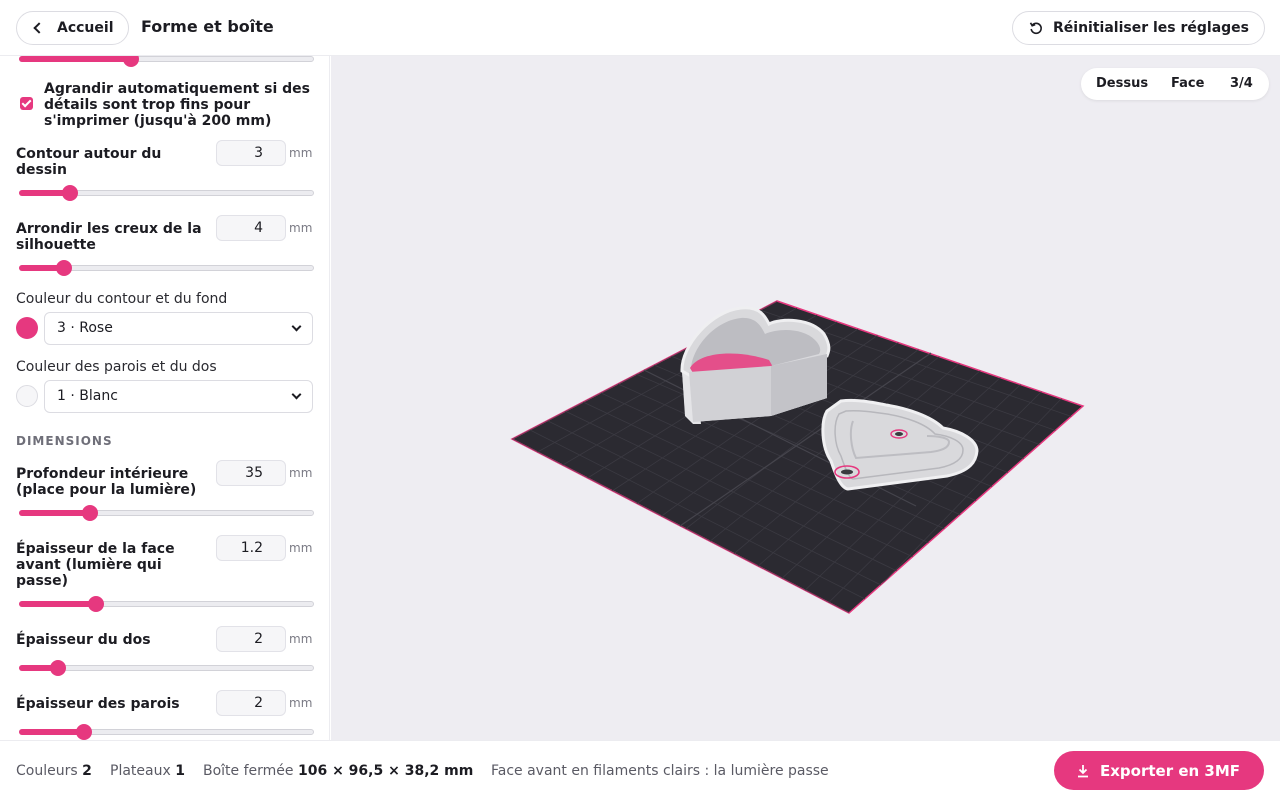 This screenshot has height=800, width=1280. What do you see at coordinates (158, 121) in the screenshot?
I see `label-line: s'imprimer (jusqu'à 200 mm)` at bounding box center [158, 121].